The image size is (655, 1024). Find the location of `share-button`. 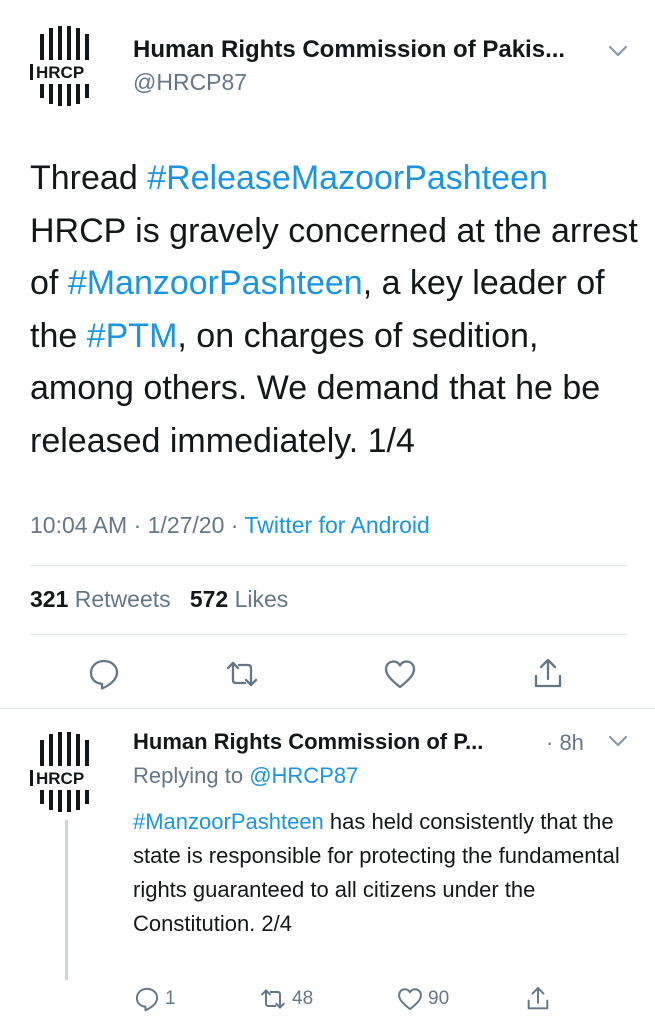

share-button is located at coordinates (538, 999).